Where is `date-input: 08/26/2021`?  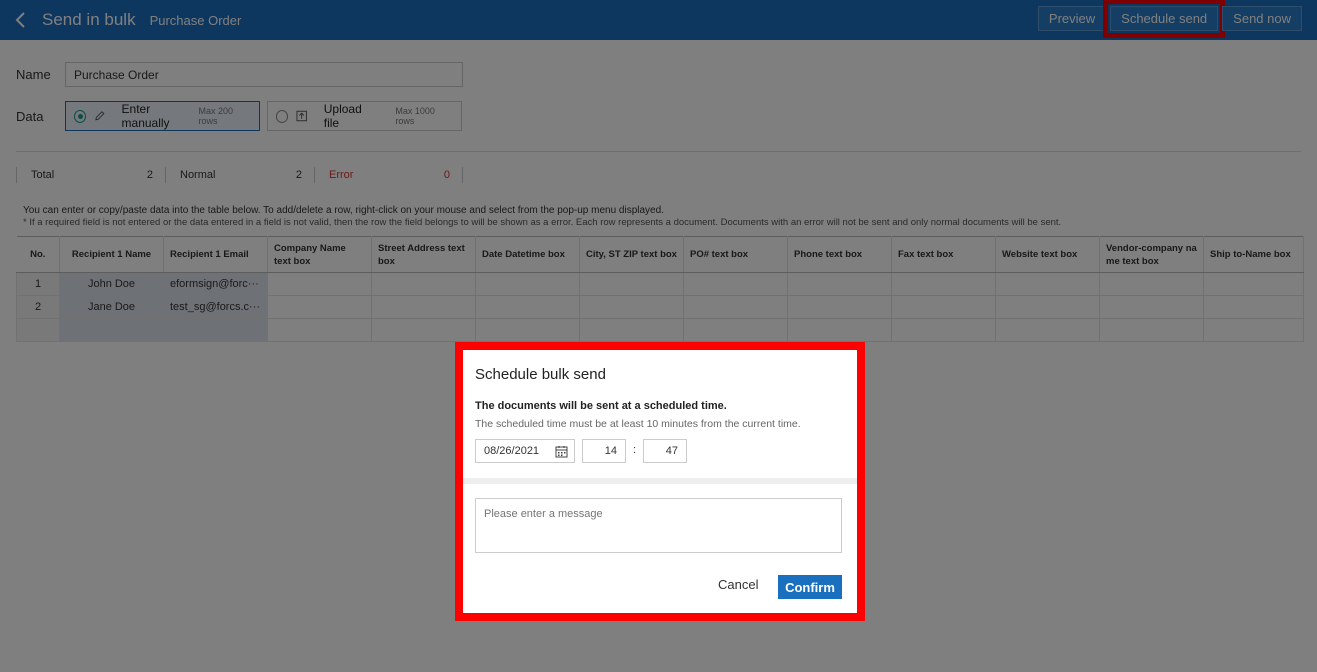 date-input: 08/26/2021 is located at coordinates (525, 451).